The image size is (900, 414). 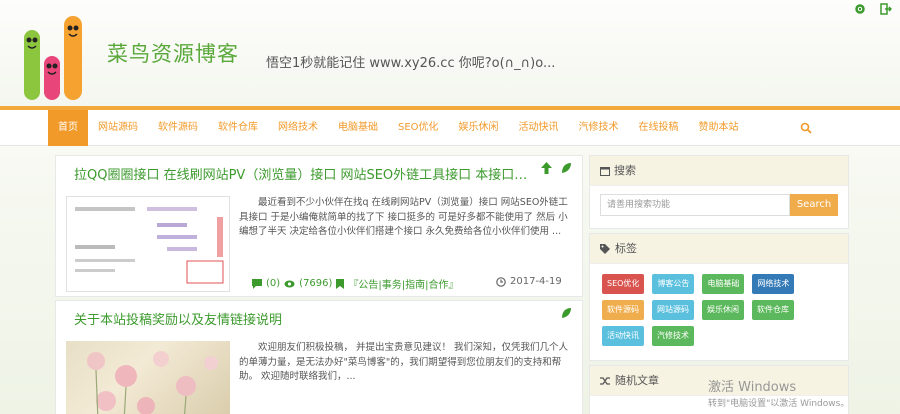 What do you see at coordinates (340, 283) in the screenshot?
I see `bookmark-icon` at bounding box center [340, 283].